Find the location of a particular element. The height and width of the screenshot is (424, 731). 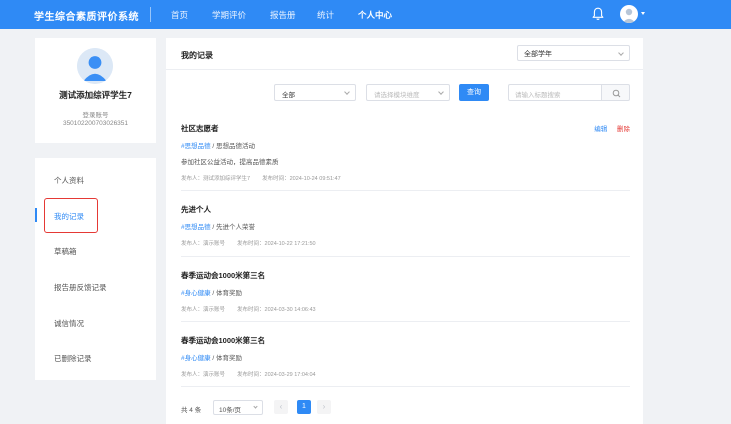

record-subcategory: / 思想品德活动 is located at coordinates (233, 146).